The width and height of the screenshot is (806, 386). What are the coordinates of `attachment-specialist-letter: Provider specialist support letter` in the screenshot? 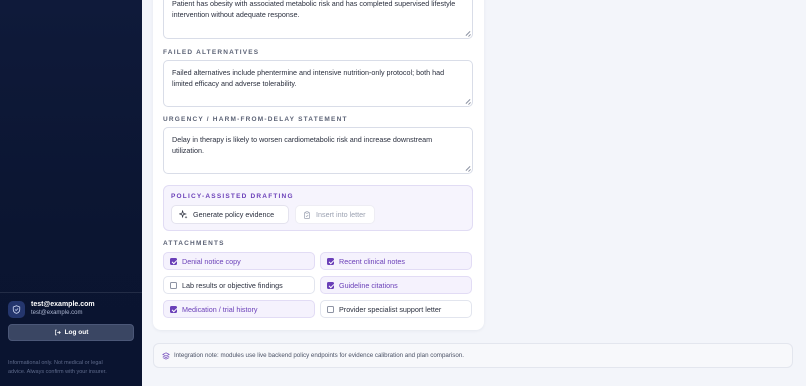 It's located at (396, 309).